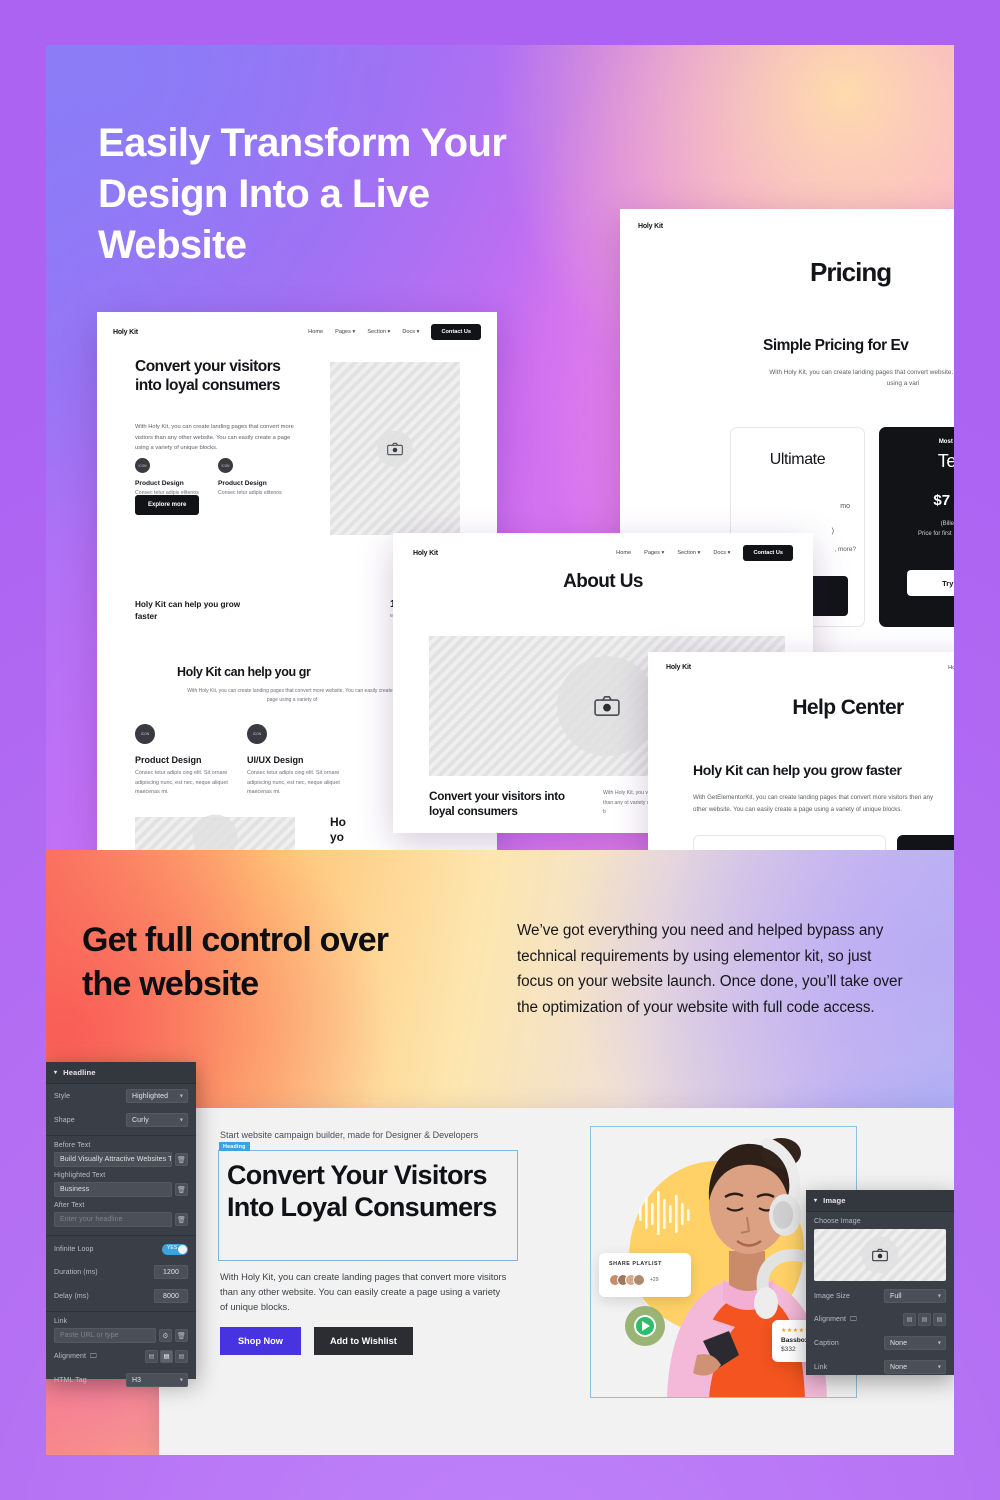  I want to click on choose-image-dropzone, so click(880, 1255).